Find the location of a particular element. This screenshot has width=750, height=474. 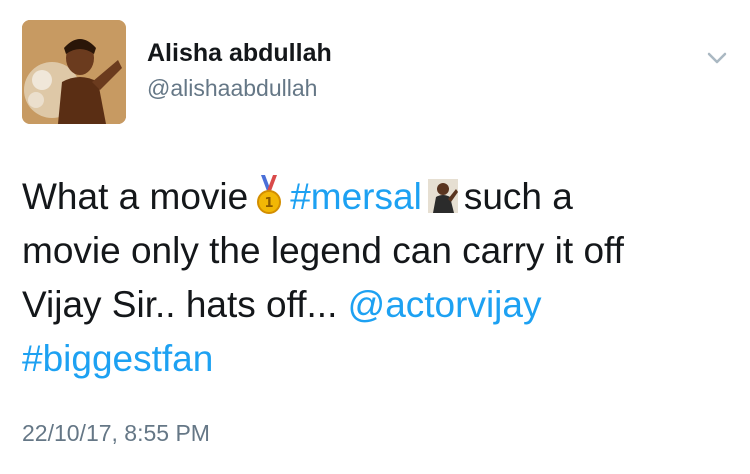

mention-link: @actorvijay is located at coordinates (445, 304).